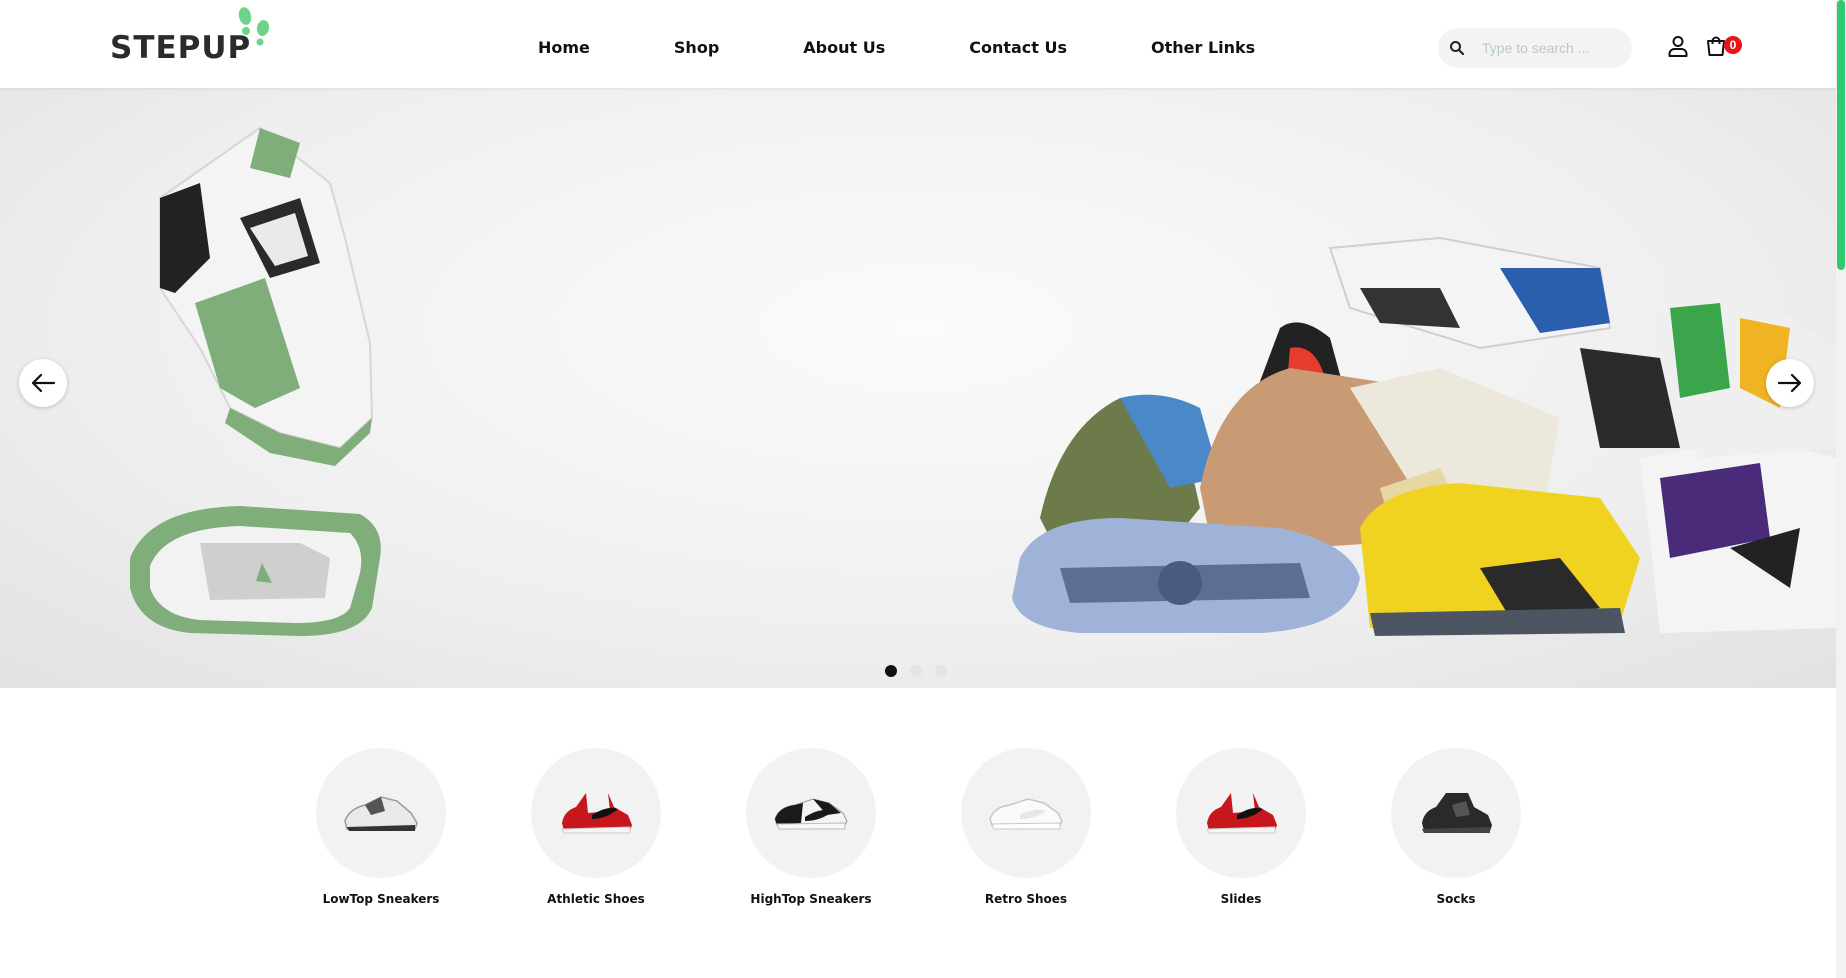 The height and width of the screenshot is (978, 1846). I want to click on search-input, so click(1552, 48).